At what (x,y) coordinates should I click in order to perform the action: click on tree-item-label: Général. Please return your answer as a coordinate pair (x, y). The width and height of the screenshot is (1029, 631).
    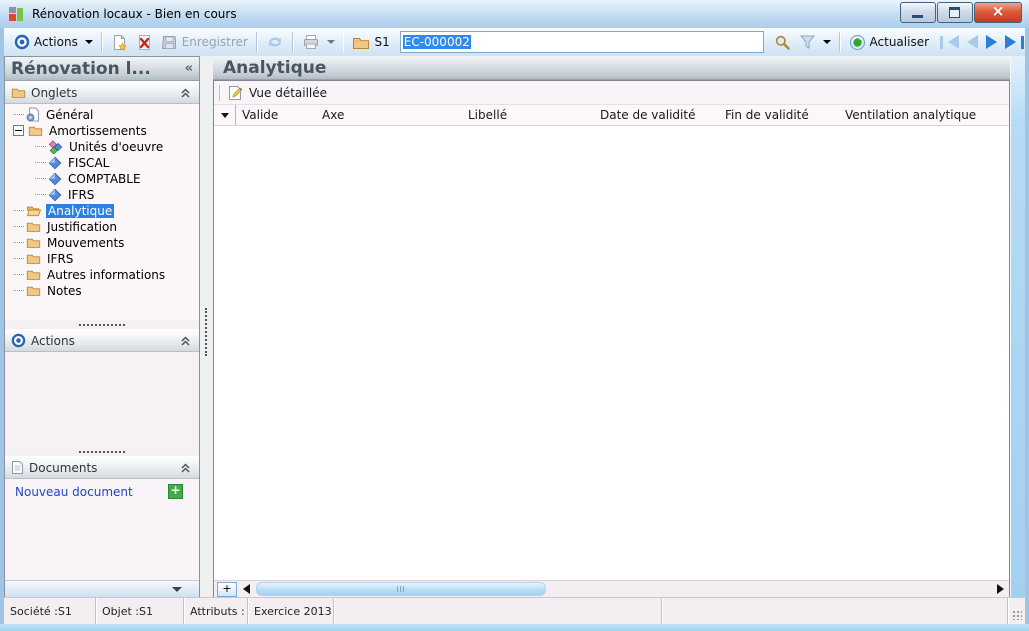
    Looking at the image, I should click on (70, 114).